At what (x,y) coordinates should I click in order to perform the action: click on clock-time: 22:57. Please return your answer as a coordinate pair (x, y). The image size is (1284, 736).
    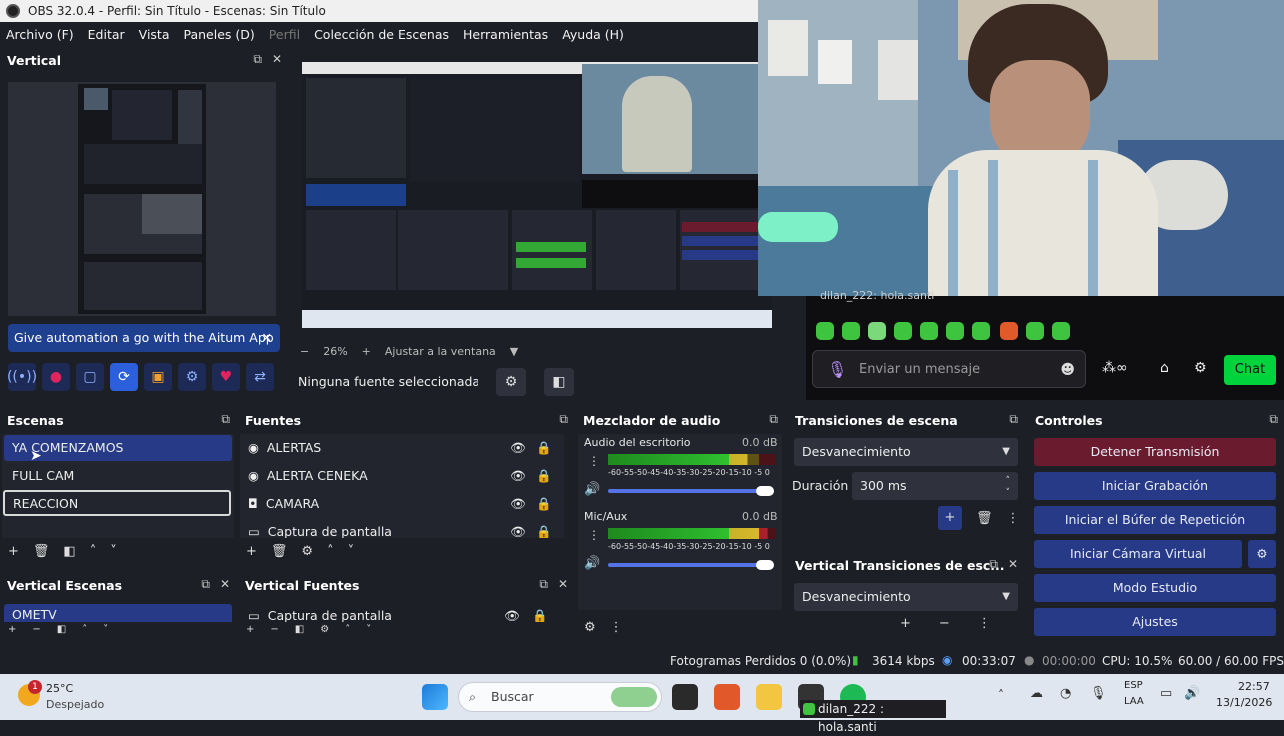
    Looking at the image, I should click on (1254, 686).